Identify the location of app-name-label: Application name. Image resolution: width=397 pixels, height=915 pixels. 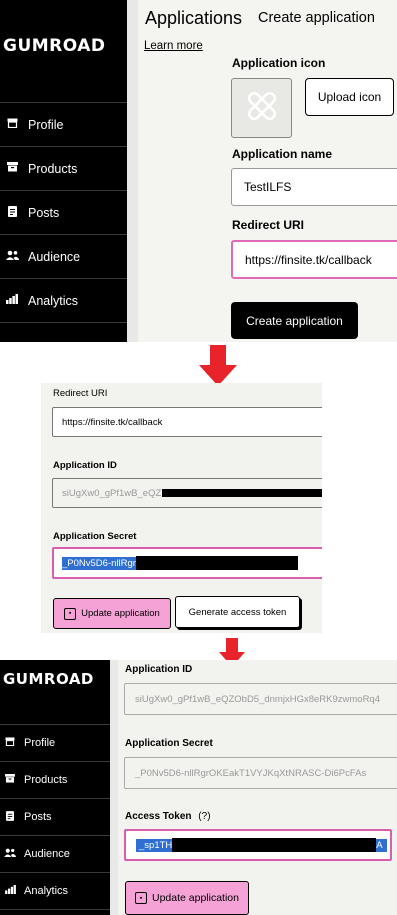
(282, 154).